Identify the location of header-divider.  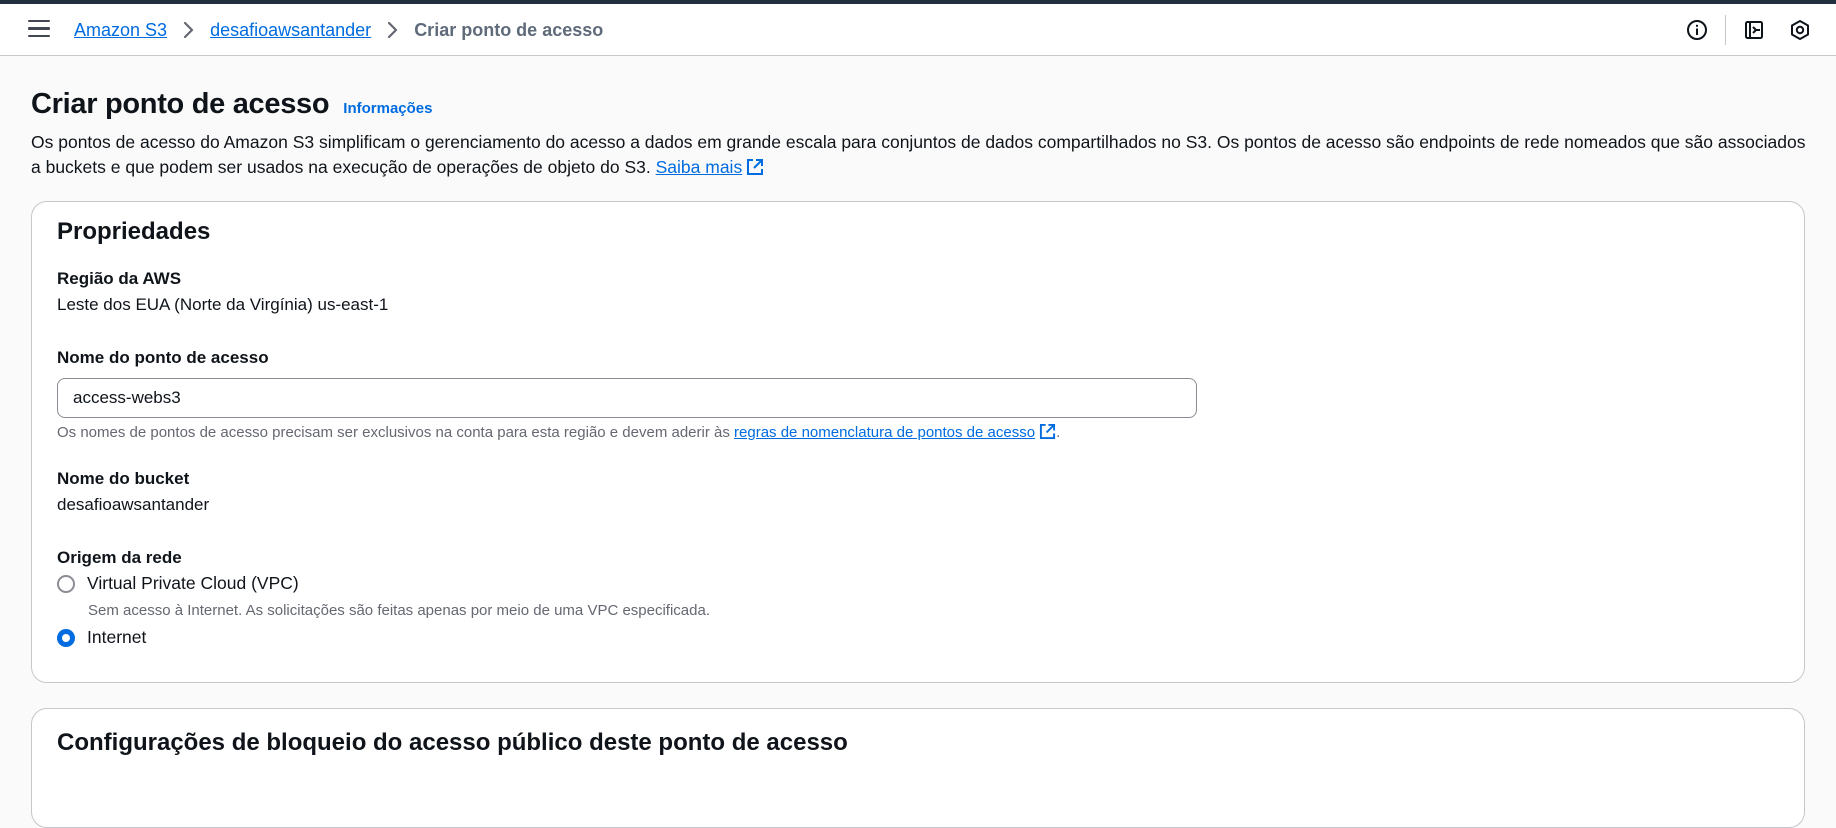
(1725, 30).